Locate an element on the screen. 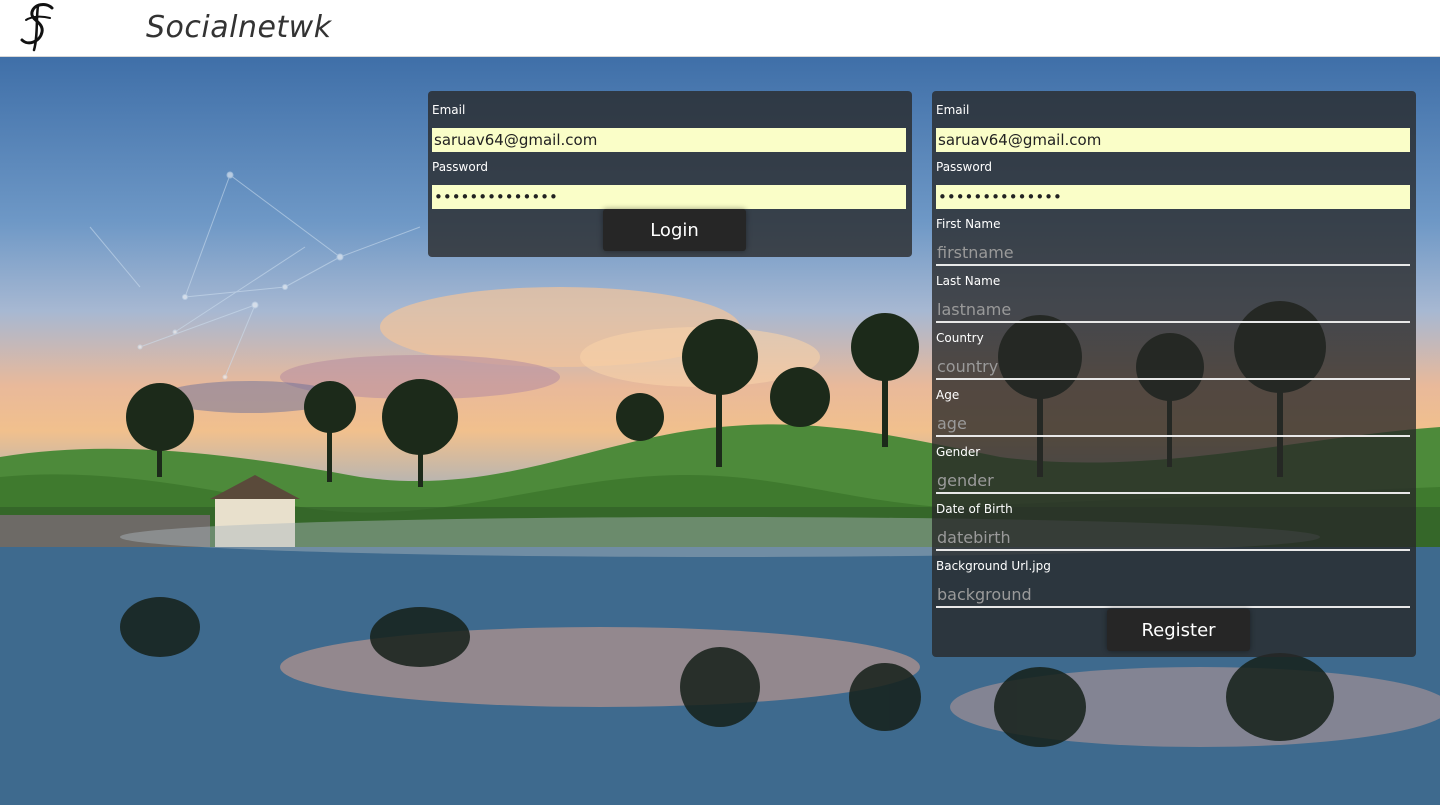 The image size is (1440, 805). register-email-input is located at coordinates (1173, 140).